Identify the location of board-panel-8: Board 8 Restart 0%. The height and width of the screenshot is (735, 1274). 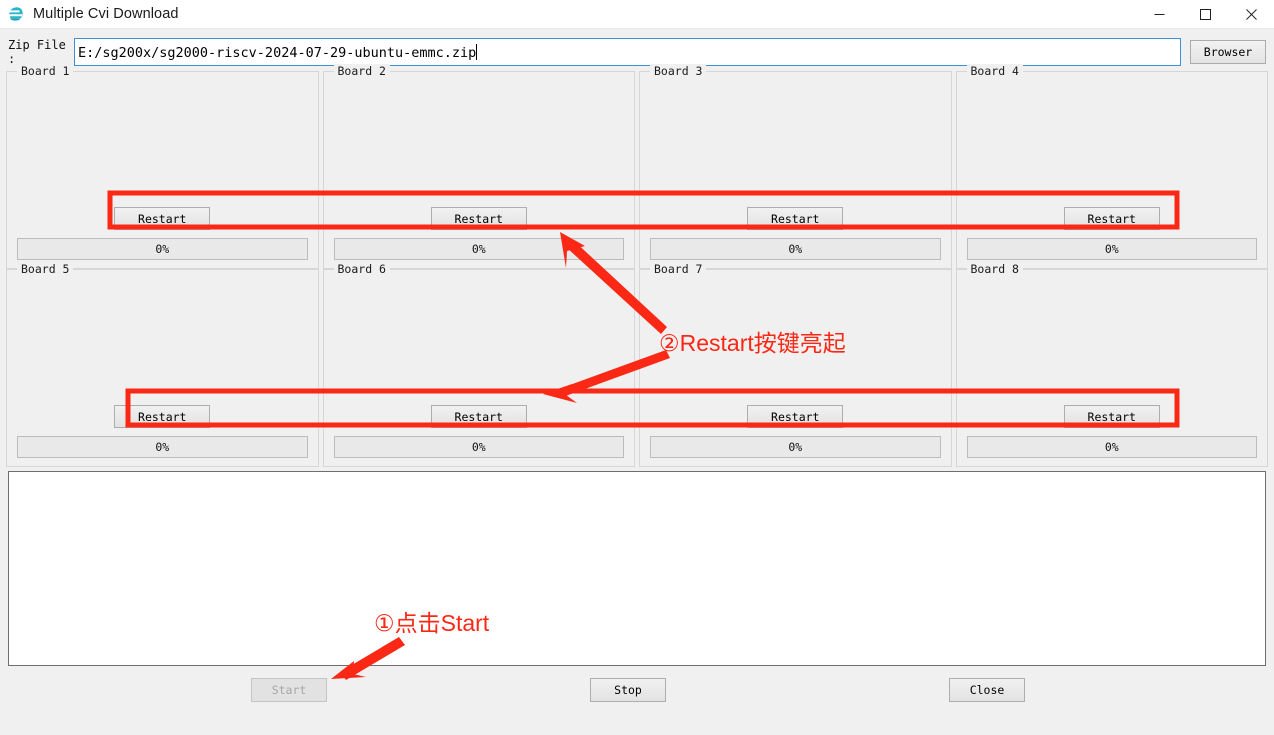
(1111, 364).